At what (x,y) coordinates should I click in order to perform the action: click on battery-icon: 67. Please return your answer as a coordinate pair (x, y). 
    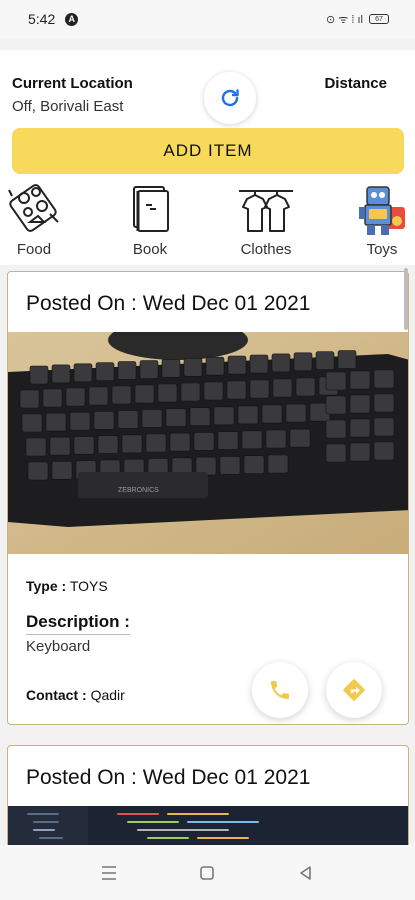
    Looking at the image, I should click on (379, 19).